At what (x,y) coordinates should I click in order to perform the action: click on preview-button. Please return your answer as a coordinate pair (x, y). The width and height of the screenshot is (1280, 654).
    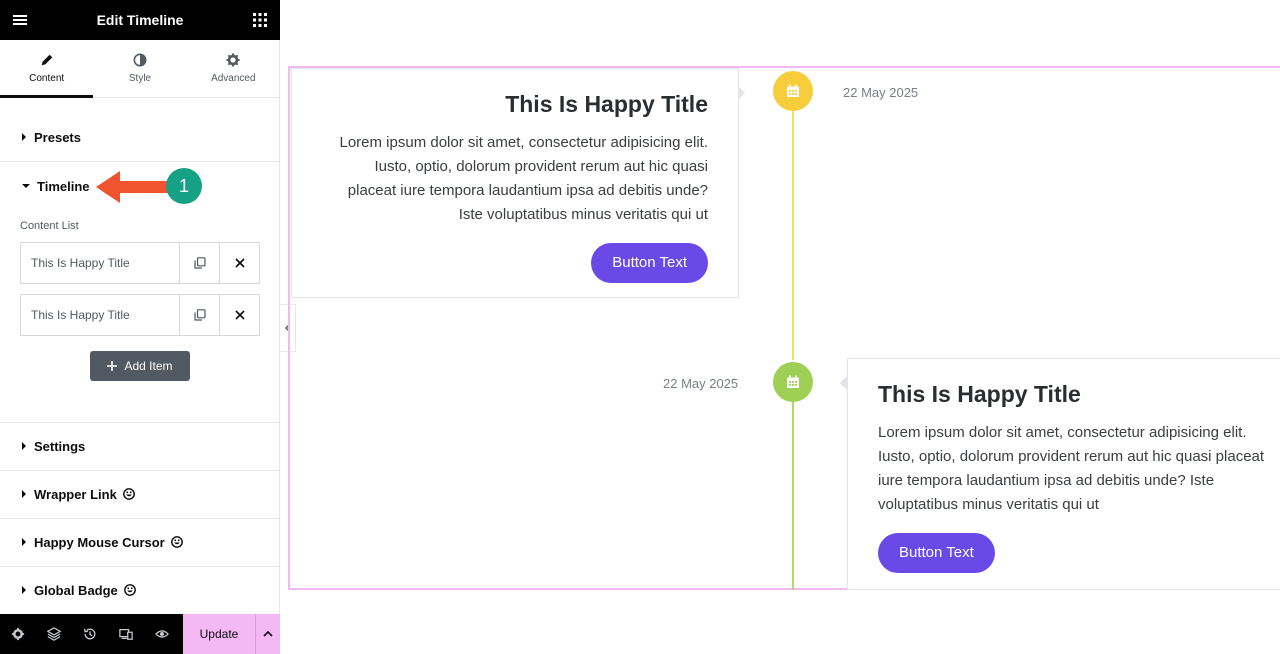
    Looking at the image, I should click on (162, 634).